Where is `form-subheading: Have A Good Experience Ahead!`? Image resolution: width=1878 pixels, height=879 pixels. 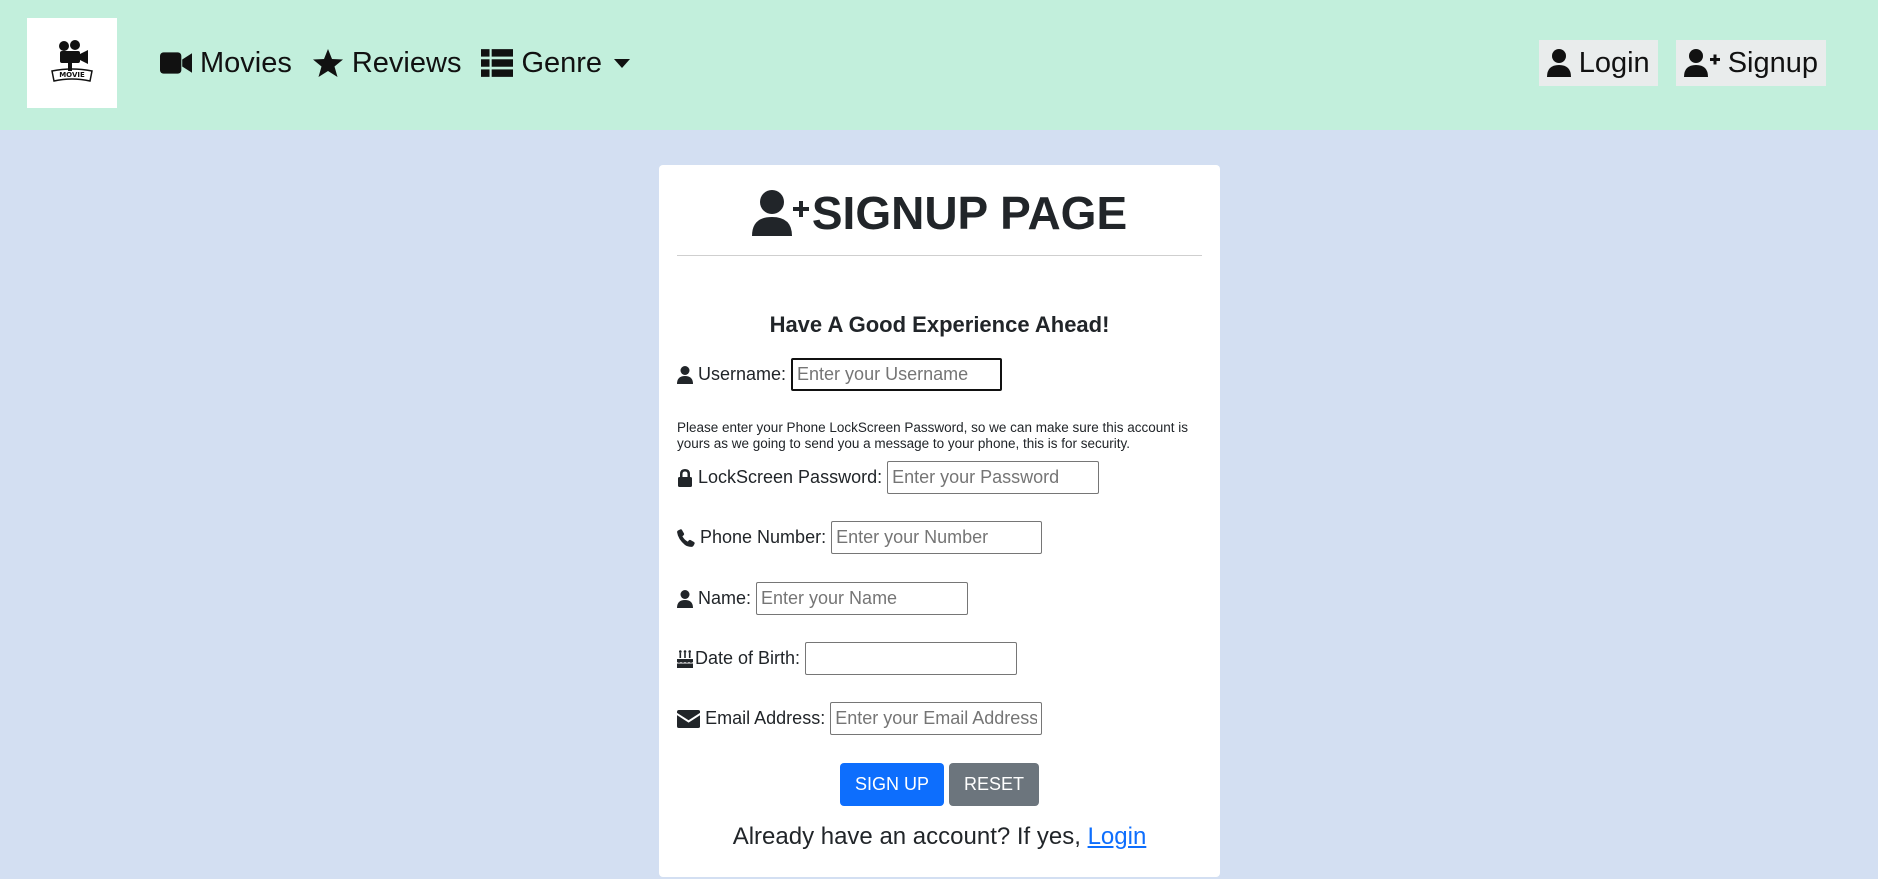 form-subheading: Have A Good Experience Ahead! is located at coordinates (939, 324).